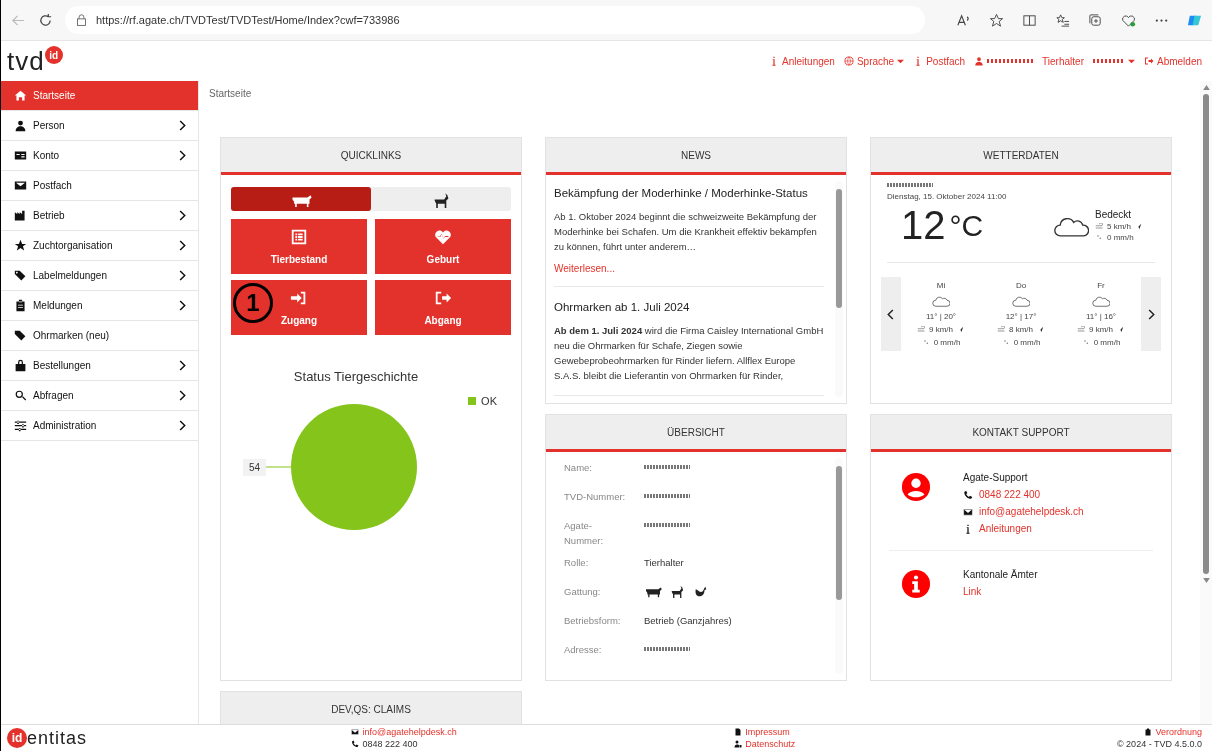 This screenshot has height=751, width=1212. I want to click on contact-link: info@agatehelpdesk.ch, so click(1031, 511).